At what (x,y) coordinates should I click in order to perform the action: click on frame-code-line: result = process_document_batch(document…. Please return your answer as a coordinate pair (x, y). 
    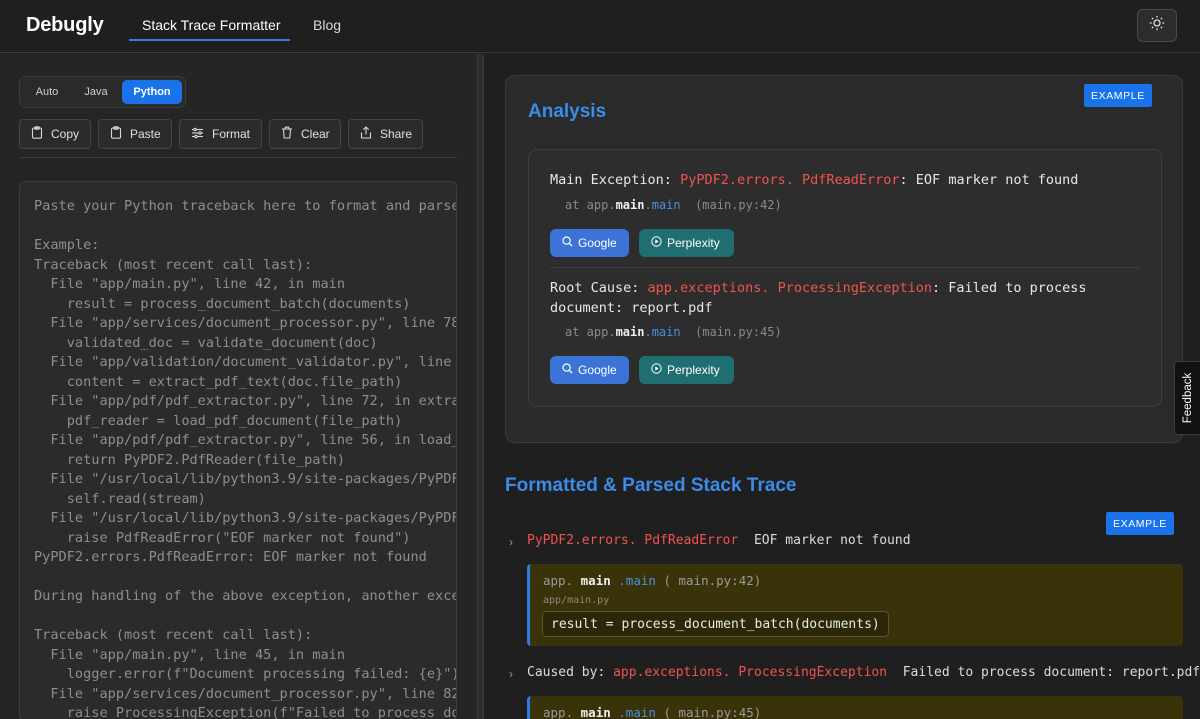
    Looking at the image, I should click on (715, 624).